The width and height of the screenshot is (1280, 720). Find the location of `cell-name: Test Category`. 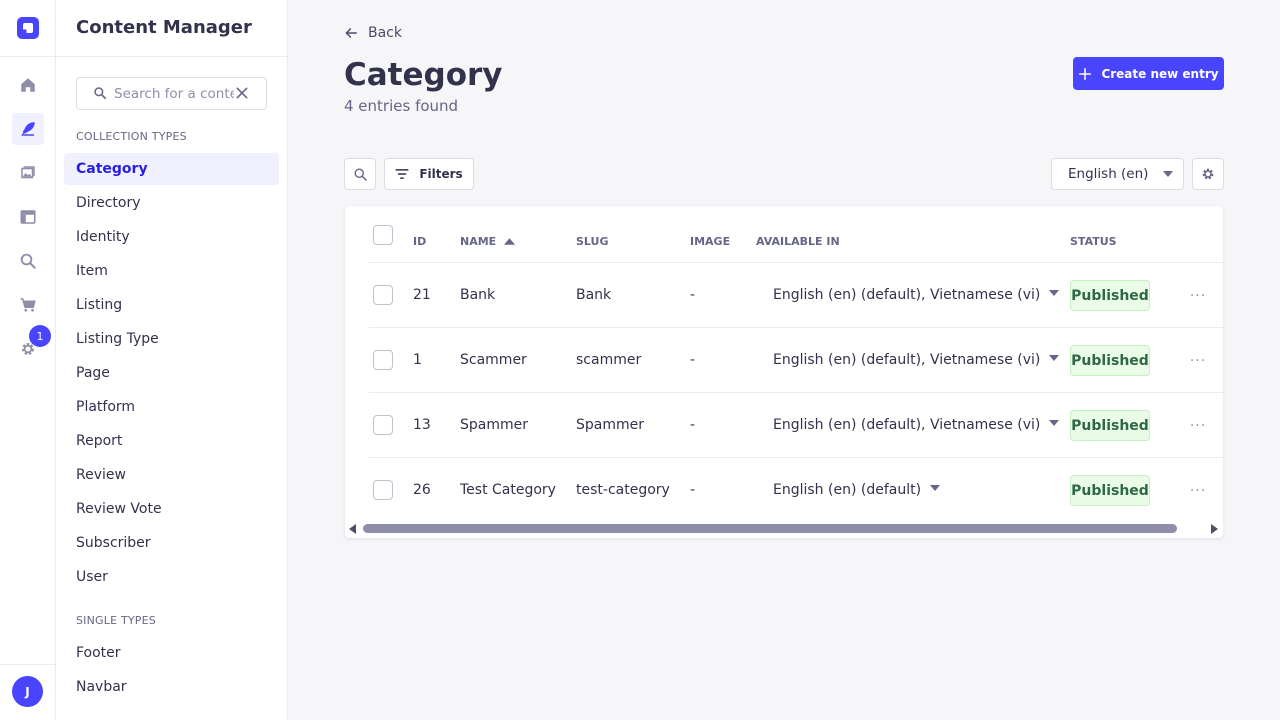

cell-name: Test Category is located at coordinates (508, 490).